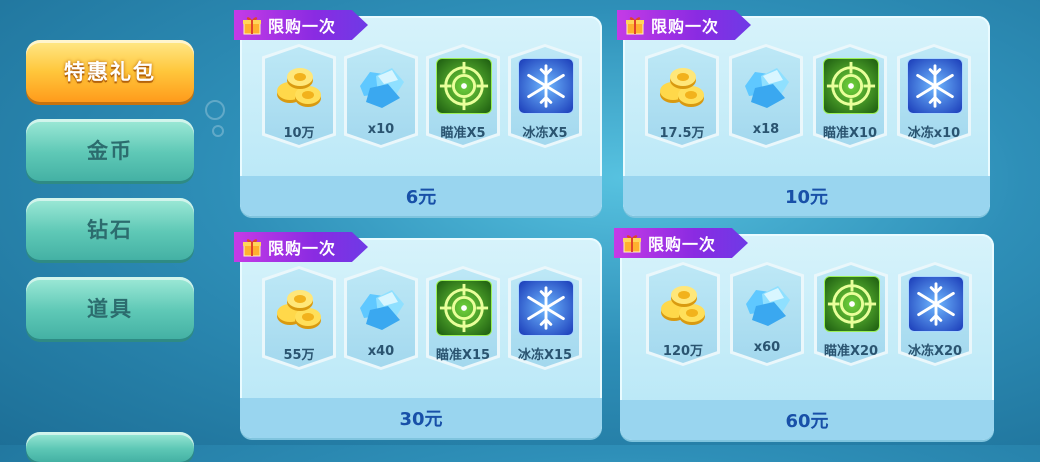 This screenshot has height=462, width=1040. Describe the element at coordinates (851, 351) in the screenshot. I see `item-label: 瞄准X20` at that location.